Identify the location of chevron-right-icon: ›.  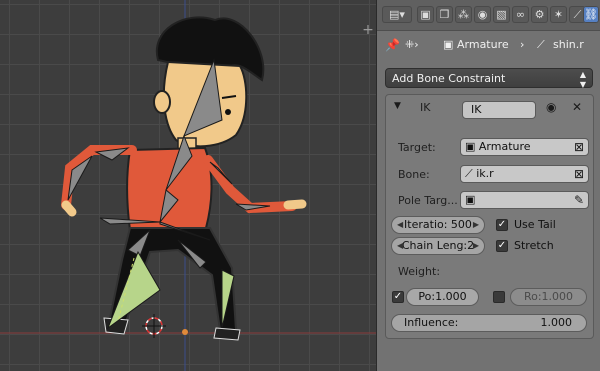
(522, 44).